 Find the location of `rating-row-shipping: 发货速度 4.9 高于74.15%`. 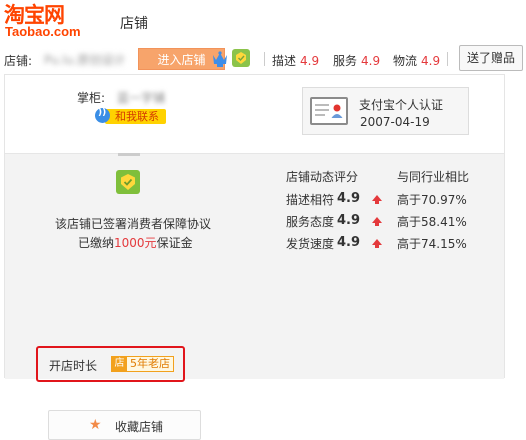

rating-row-shipping: 发货速度 4.9 高于74.15% is located at coordinates (386, 244).